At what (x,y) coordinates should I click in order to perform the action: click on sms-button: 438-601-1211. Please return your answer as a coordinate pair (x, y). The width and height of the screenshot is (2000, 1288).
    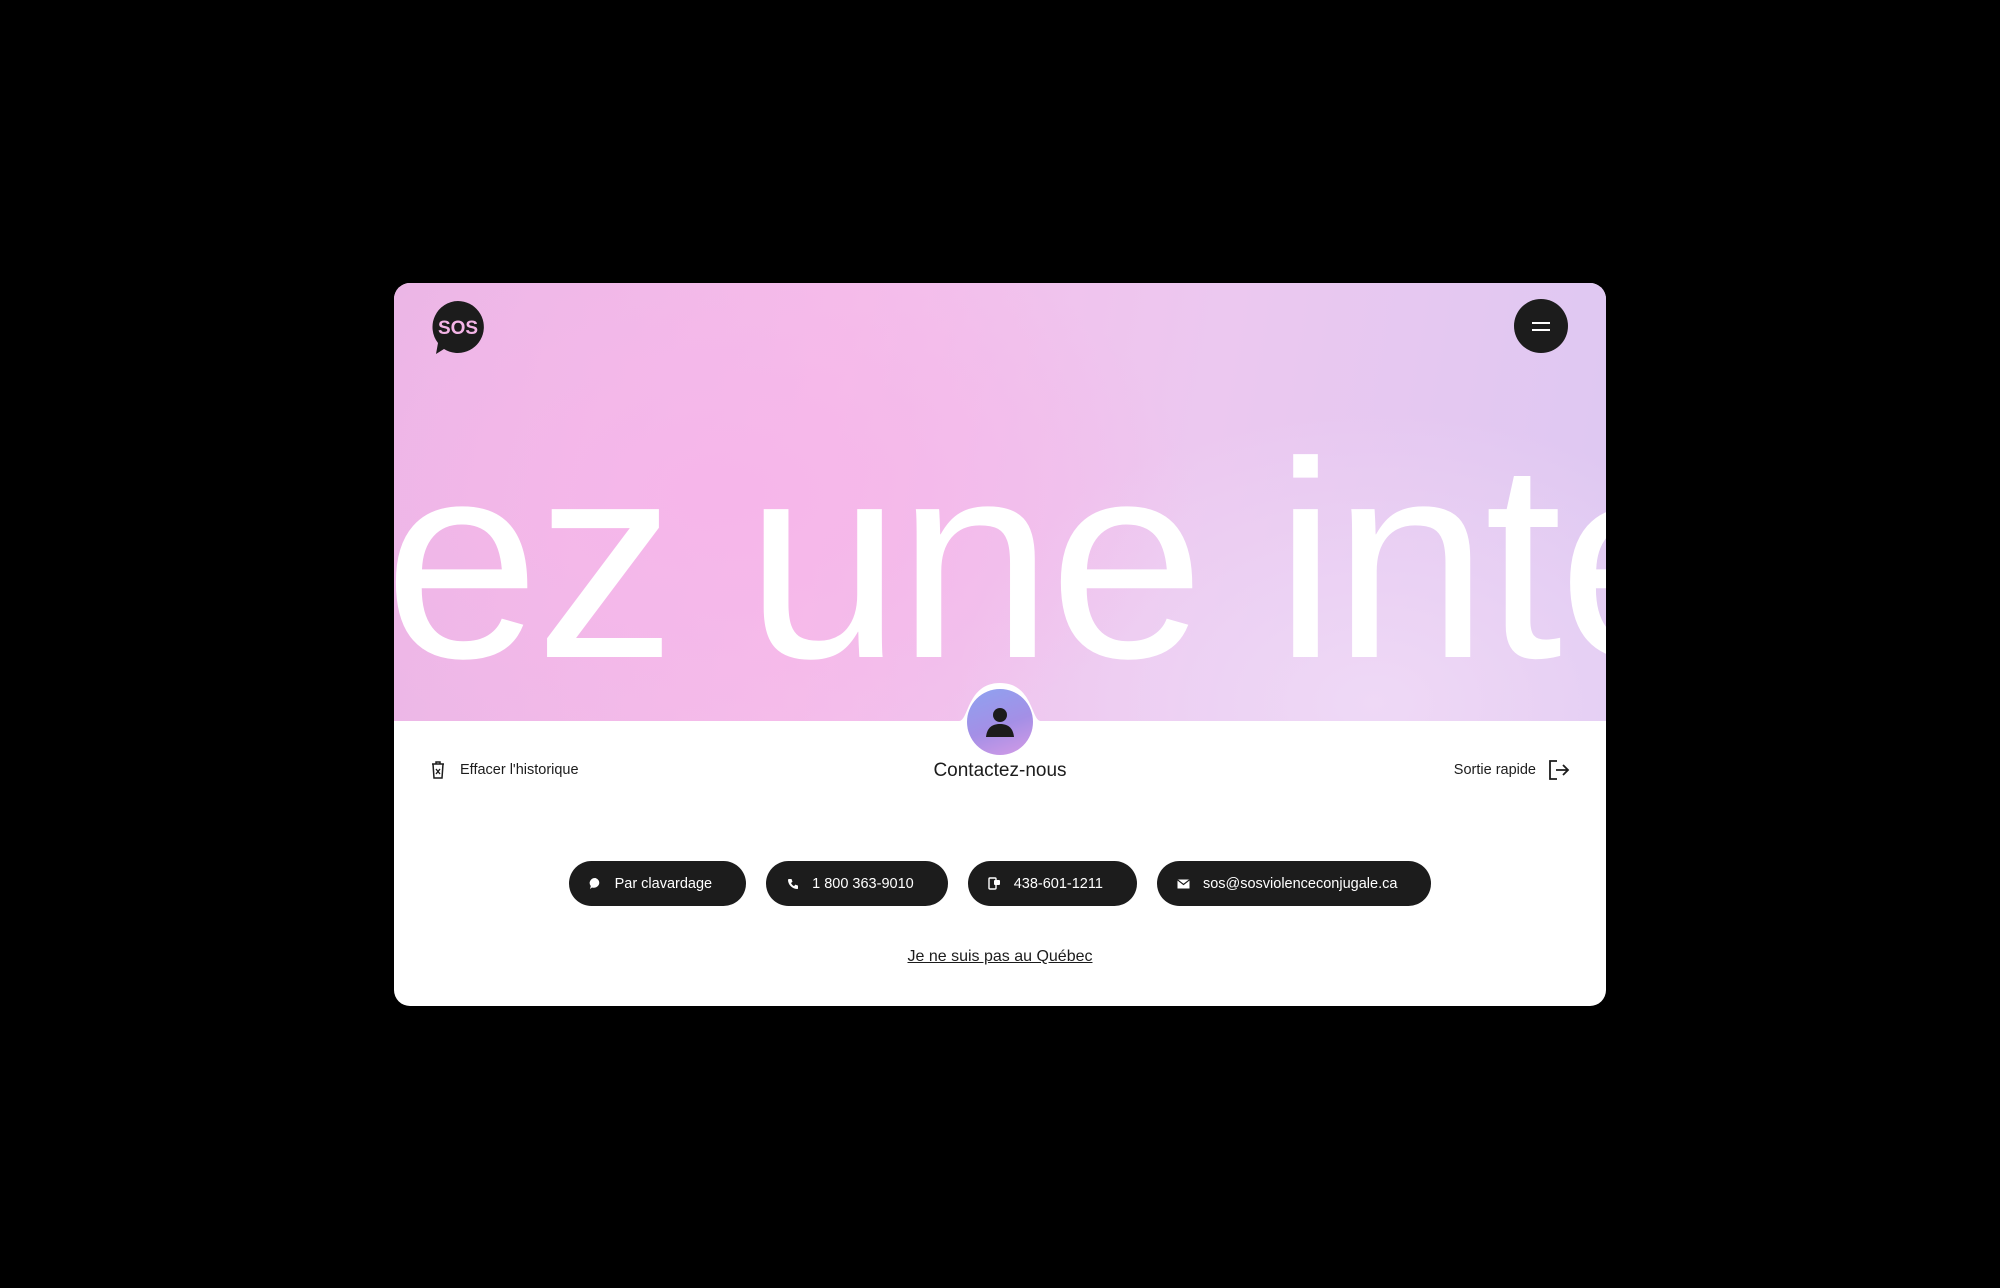
    Looking at the image, I should click on (1052, 883).